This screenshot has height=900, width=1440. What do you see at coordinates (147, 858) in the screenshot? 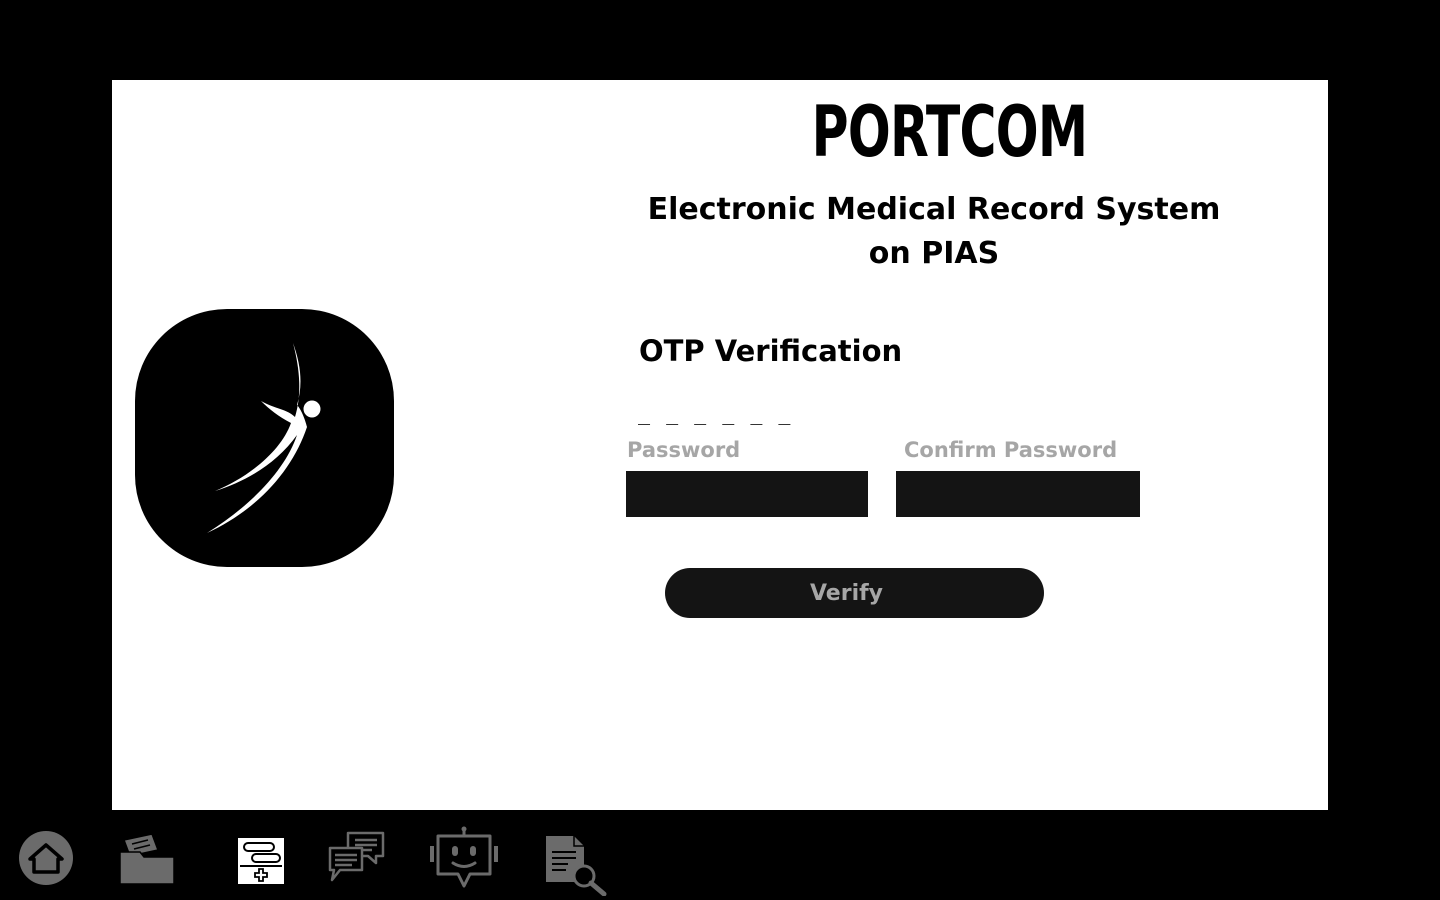
I see `folder-icon` at bounding box center [147, 858].